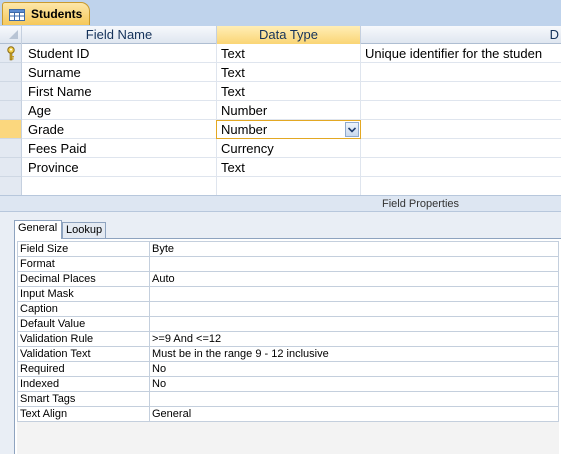  Describe the element at coordinates (38, 229) in the screenshot. I see `tab-general: General` at that location.